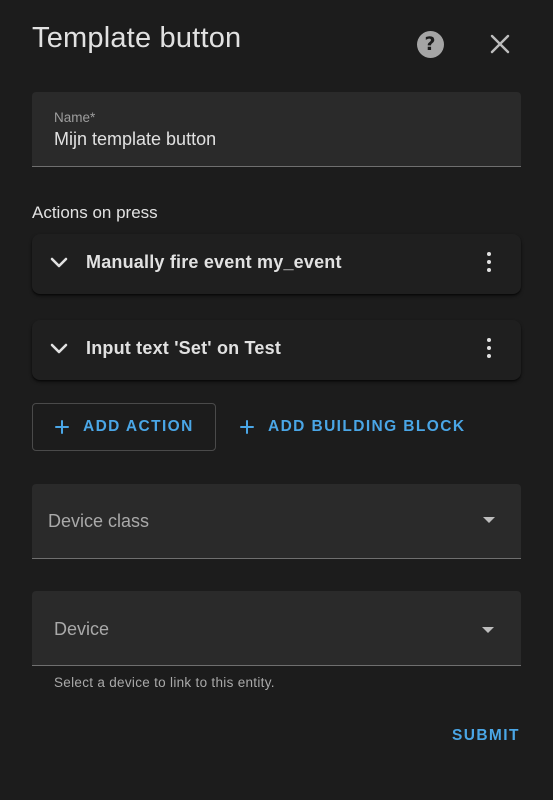 This screenshot has height=800, width=553. I want to click on device-class-placeholder: Device class, so click(99, 521).